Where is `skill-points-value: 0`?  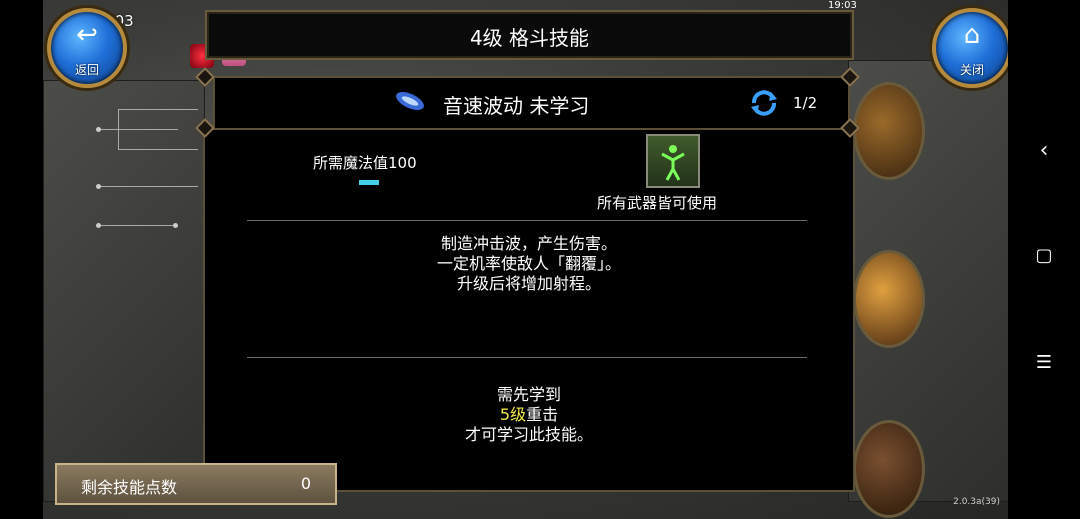
skill-points-value: 0 is located at coordinates (305, 483).